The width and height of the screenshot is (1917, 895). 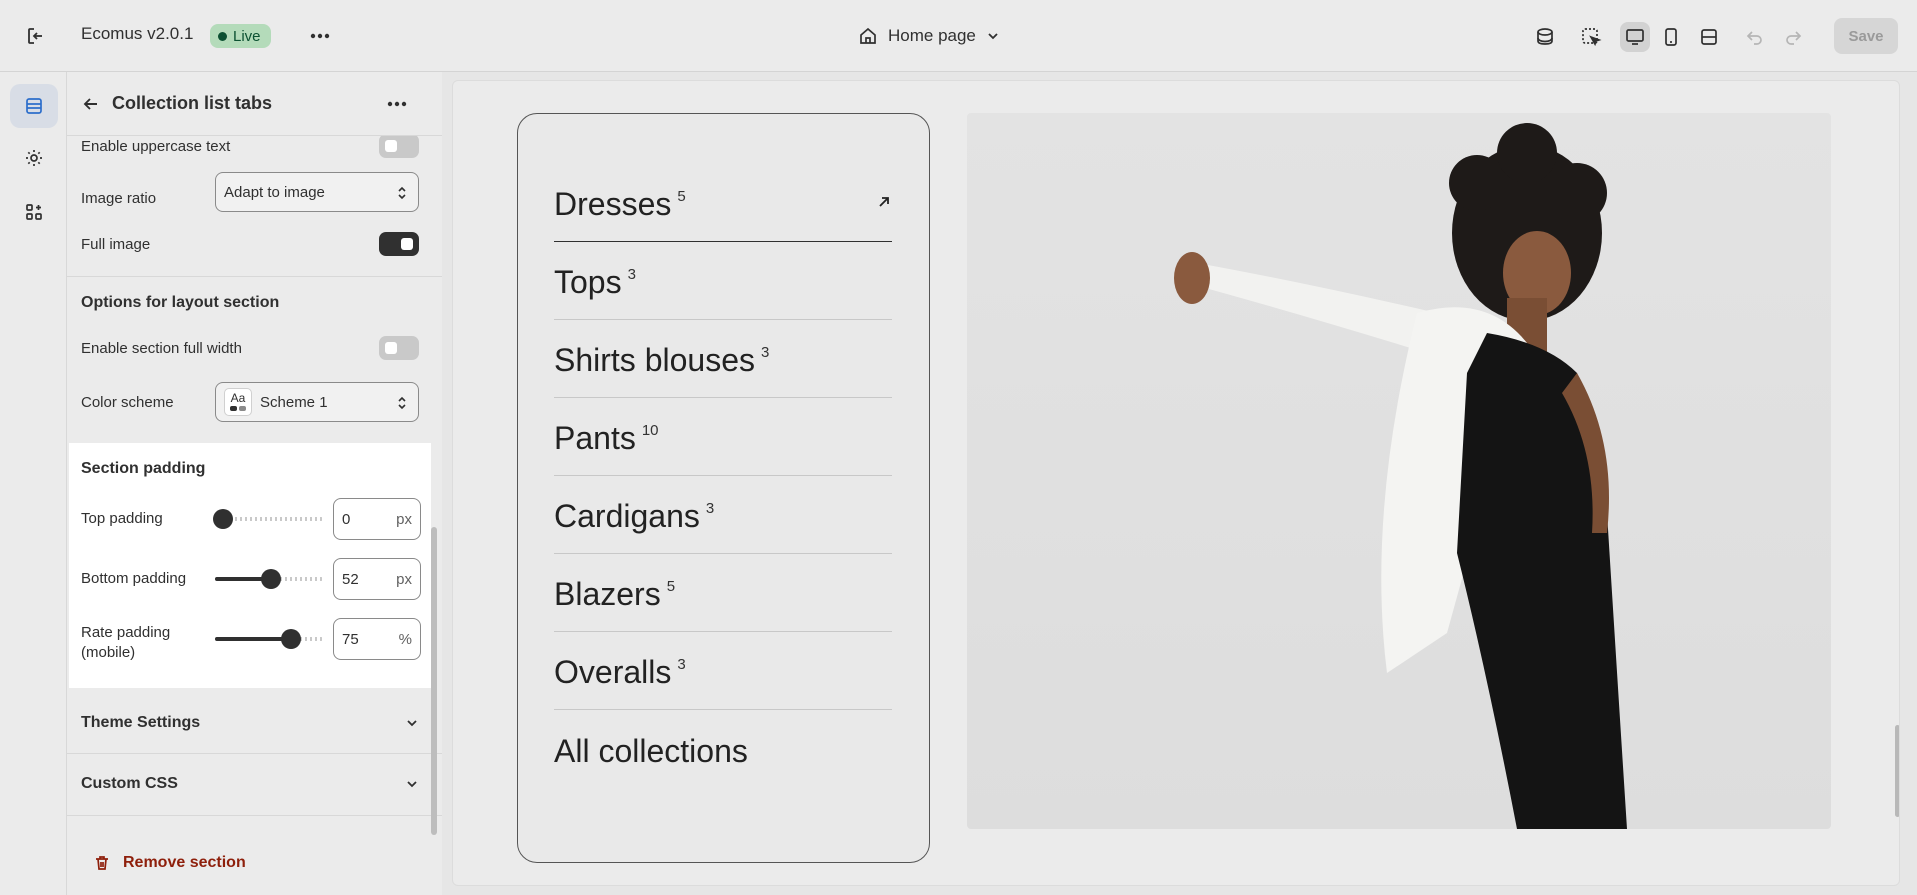 What do you see at coordinates (397, 104) in the screenshot?
I see `more-options-icon` at bounding box center [397, 104].